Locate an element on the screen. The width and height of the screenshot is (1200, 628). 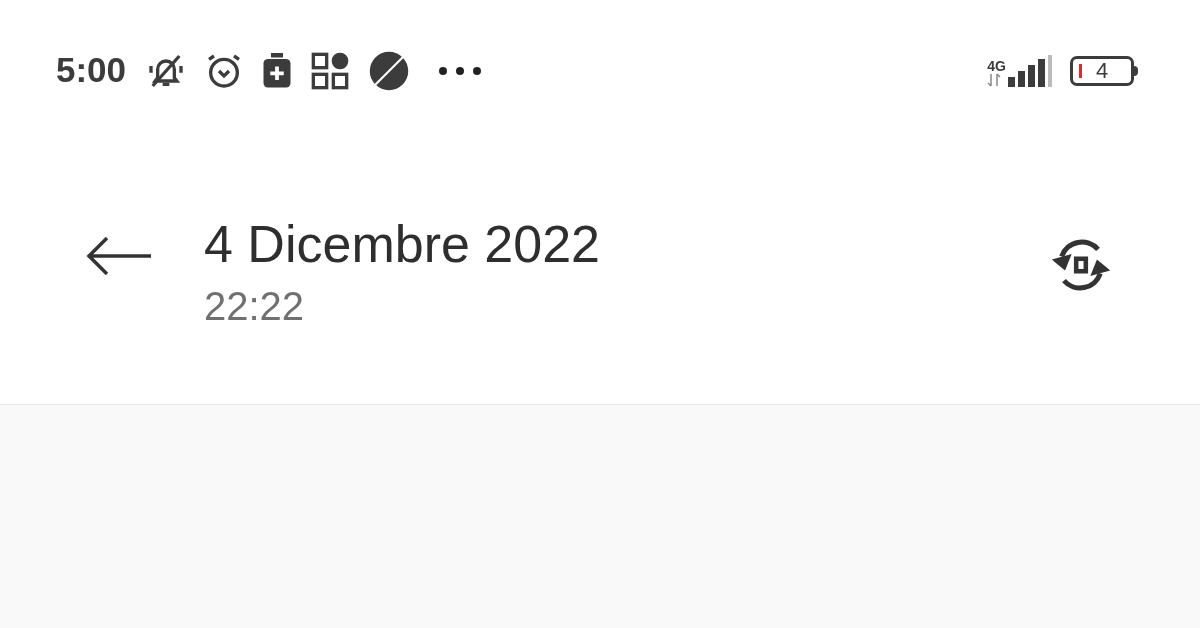
more-icon is located at coordinates (460, 70).